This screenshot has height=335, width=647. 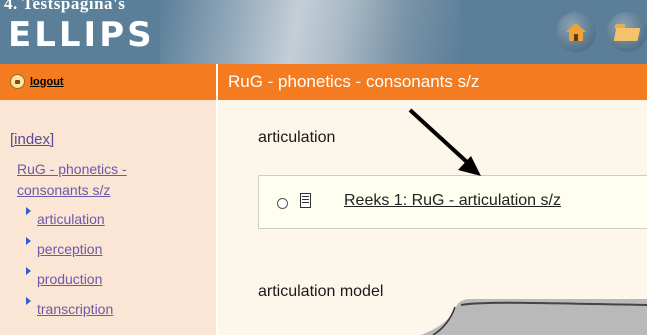 I want to click on articulation-model-image, so click(x=534, y=317).